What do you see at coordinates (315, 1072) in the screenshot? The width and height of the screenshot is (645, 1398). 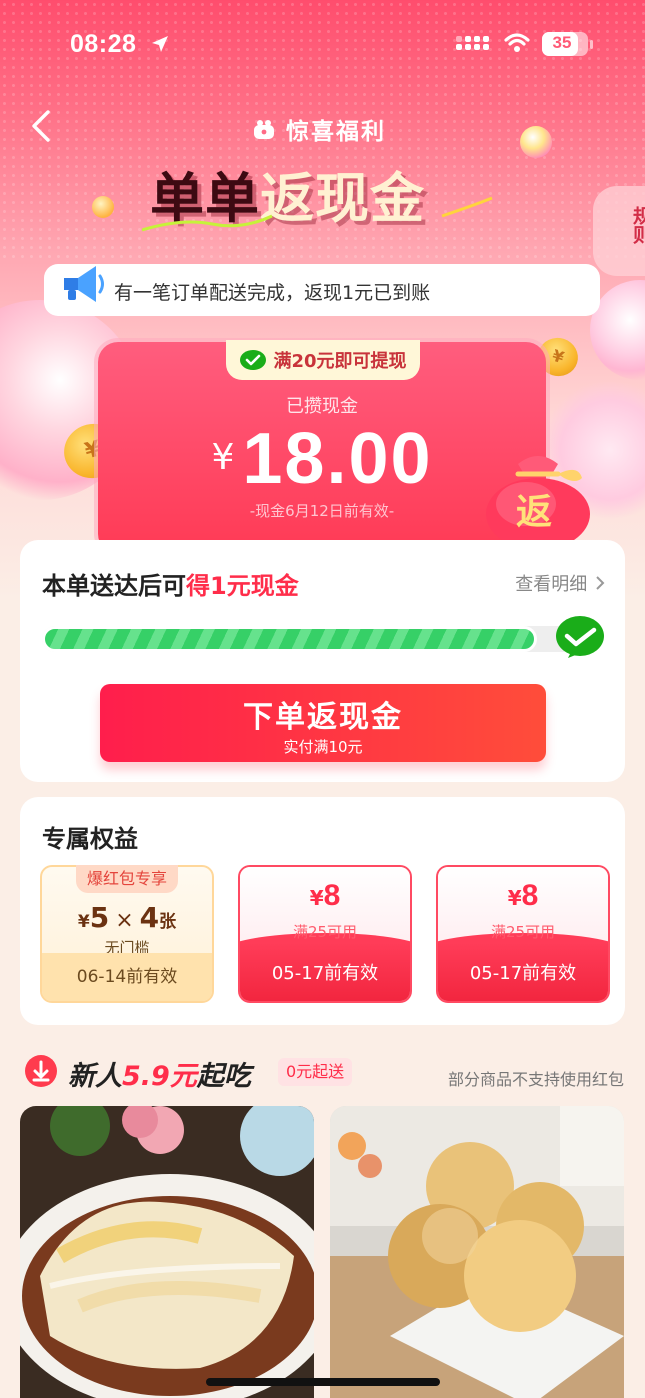 I see `free-delivery-chip: 0元起送` at bounding box center [315, 1072].